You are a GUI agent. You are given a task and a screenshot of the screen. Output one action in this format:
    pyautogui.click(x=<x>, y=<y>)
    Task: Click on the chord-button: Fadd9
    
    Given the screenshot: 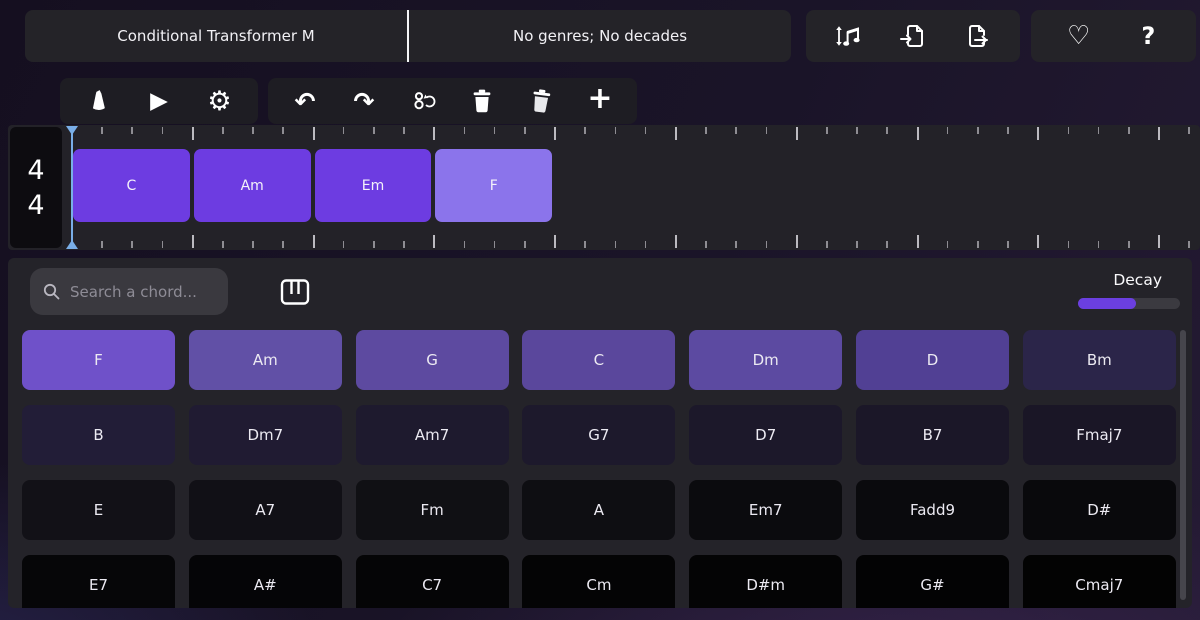 What is the action you would take?
    pyautogui.click(x=932, y=510)
    